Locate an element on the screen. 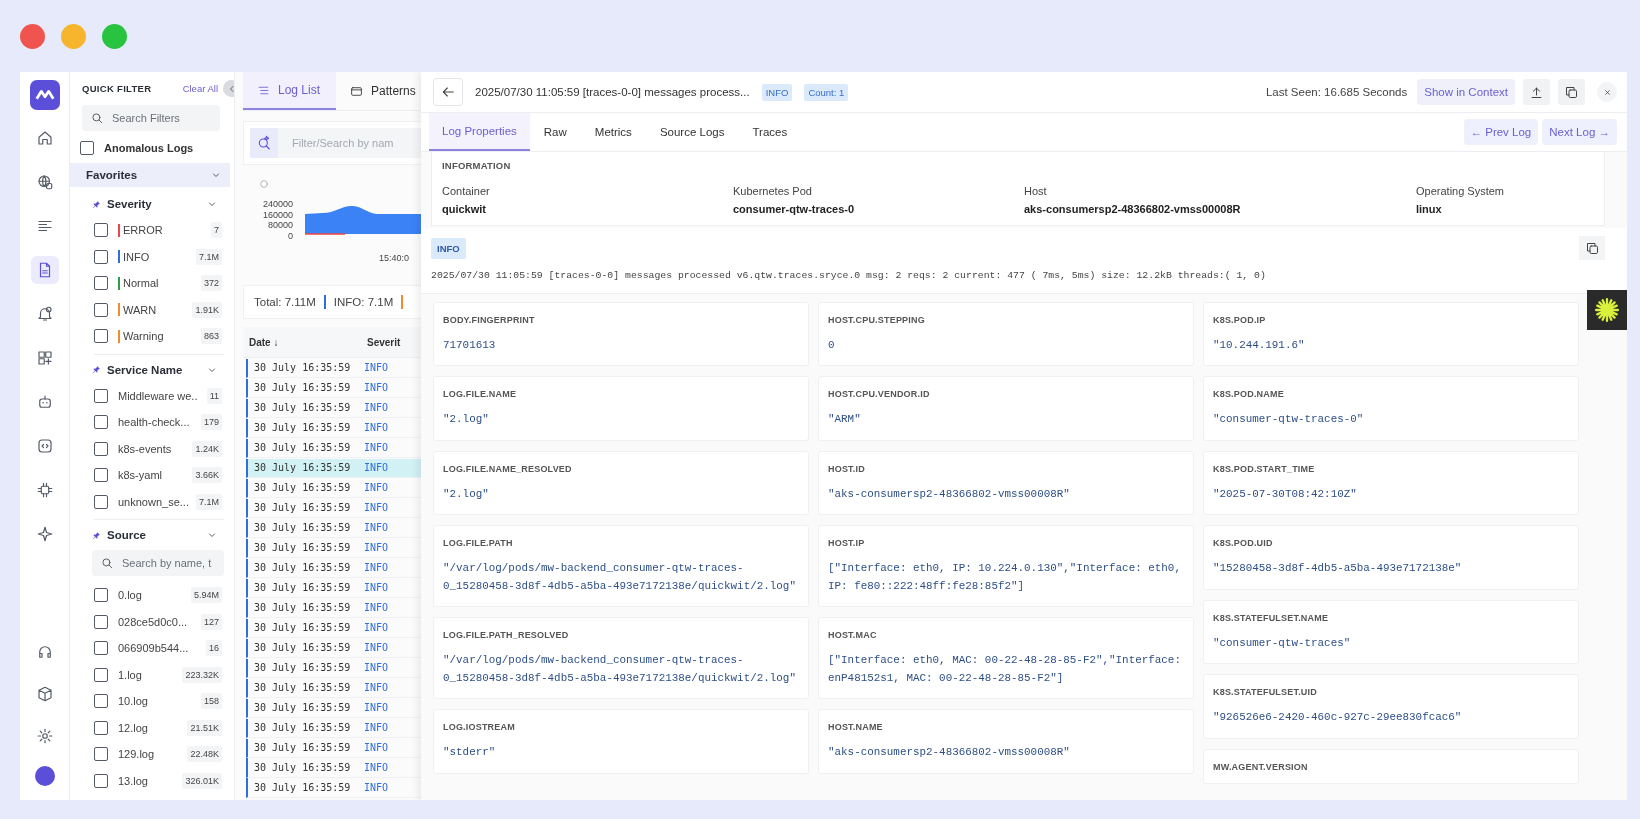 The image size is (1640, 819). search-box: Search by name, t is located at coordinates (158, 563).